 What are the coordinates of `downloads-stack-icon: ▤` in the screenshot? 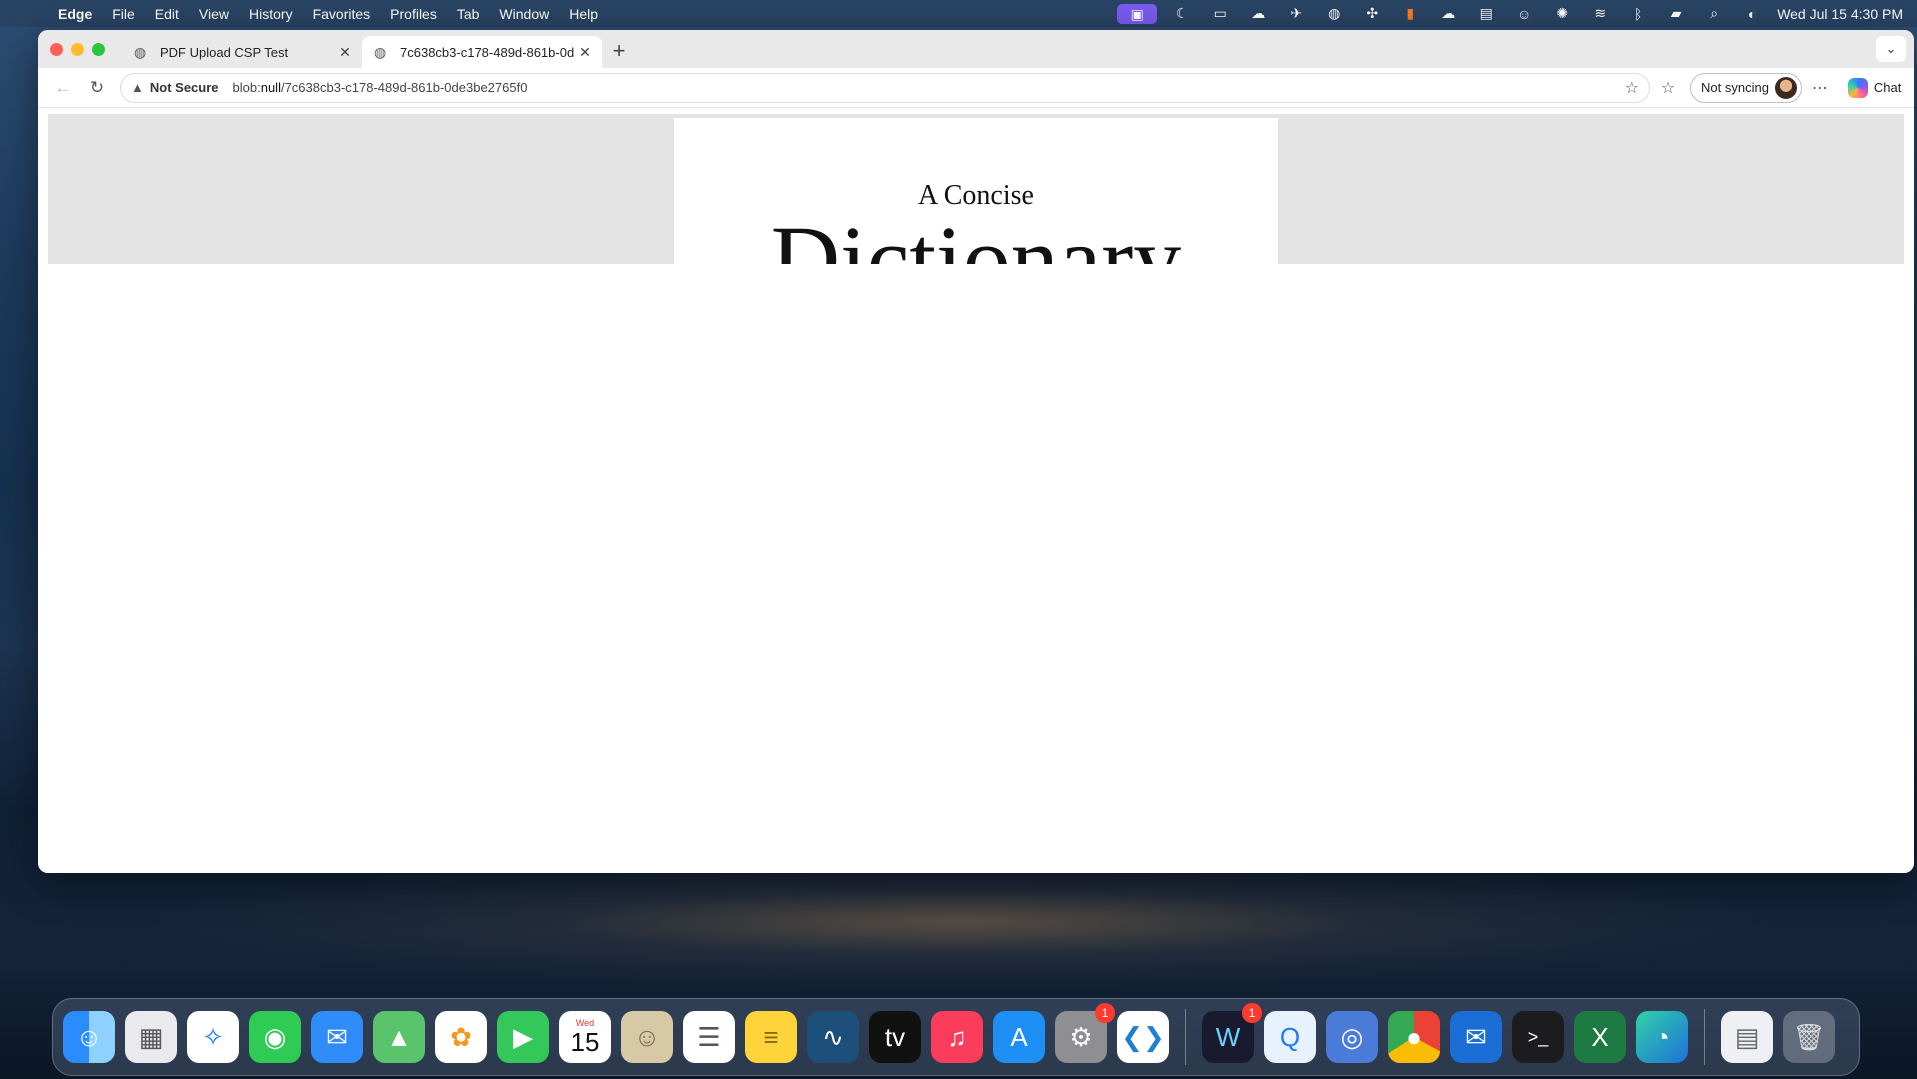 It's located at (1747, 1037).